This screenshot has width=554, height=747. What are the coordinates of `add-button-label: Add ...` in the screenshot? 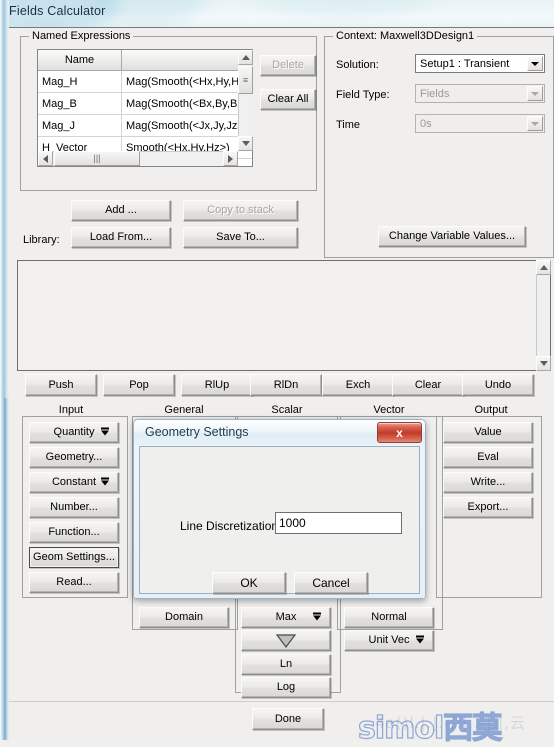 It's located at (121, 210).